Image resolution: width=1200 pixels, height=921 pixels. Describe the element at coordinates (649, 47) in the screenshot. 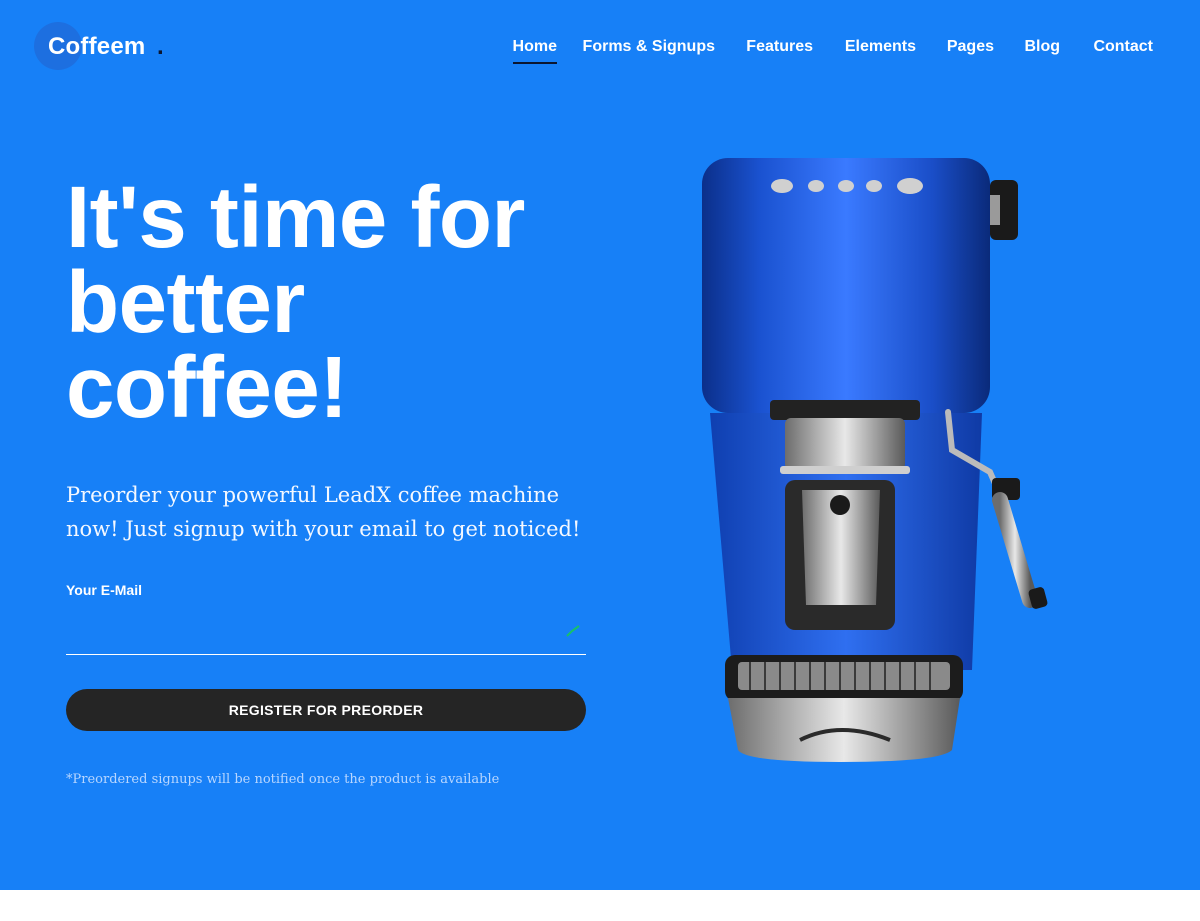

I see `nav-forms-signups: Forms & Signups` at that location.